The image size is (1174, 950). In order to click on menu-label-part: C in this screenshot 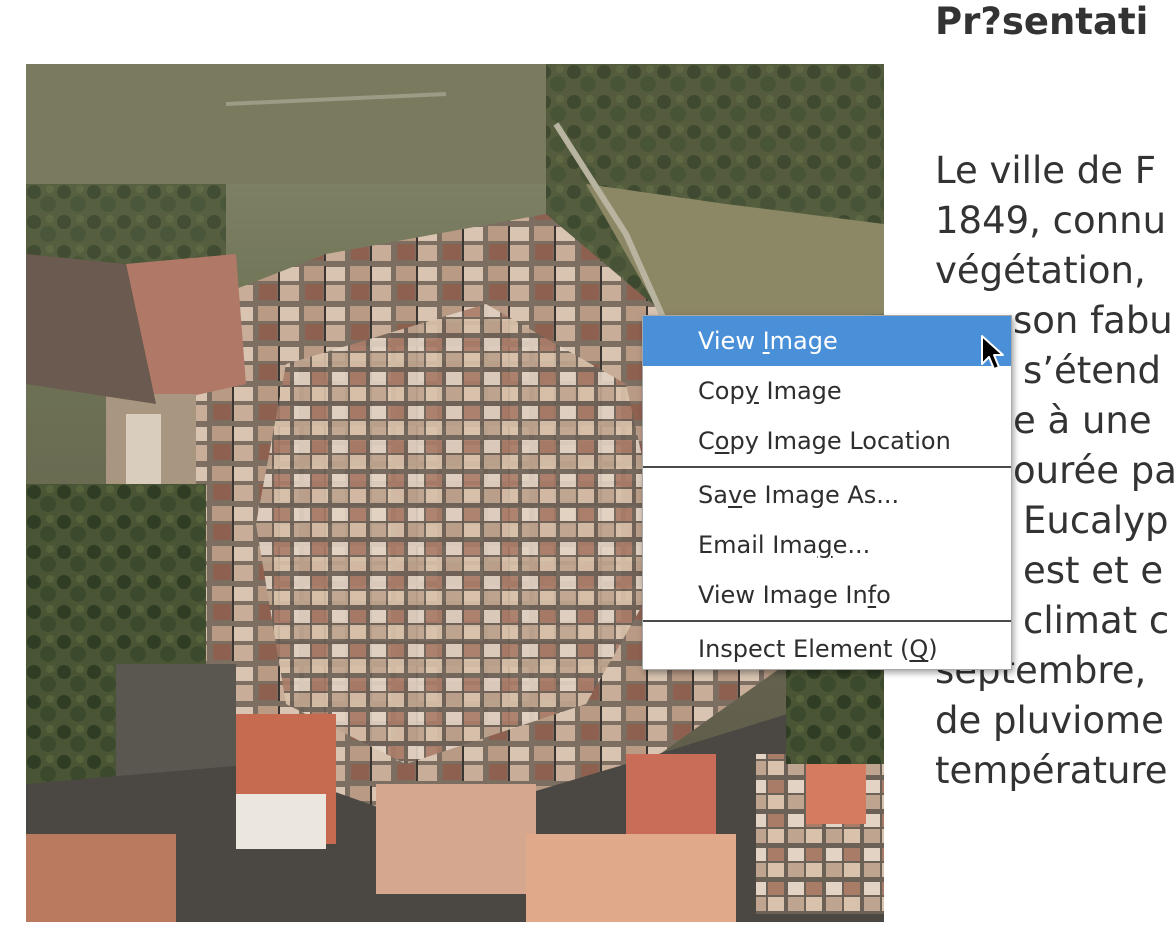, I will do `click(706, 441)`.